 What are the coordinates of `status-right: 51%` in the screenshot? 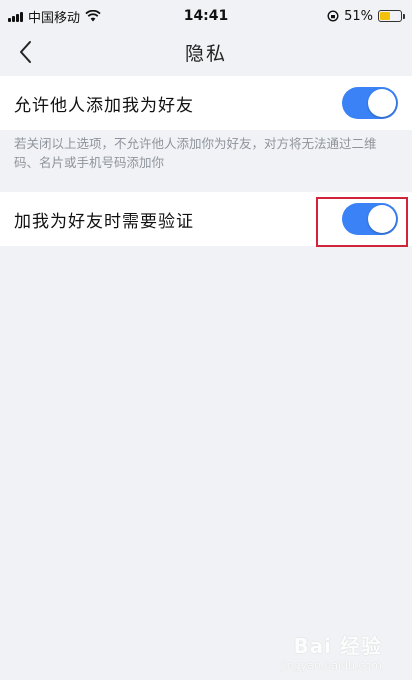 It's located at (366, 16).